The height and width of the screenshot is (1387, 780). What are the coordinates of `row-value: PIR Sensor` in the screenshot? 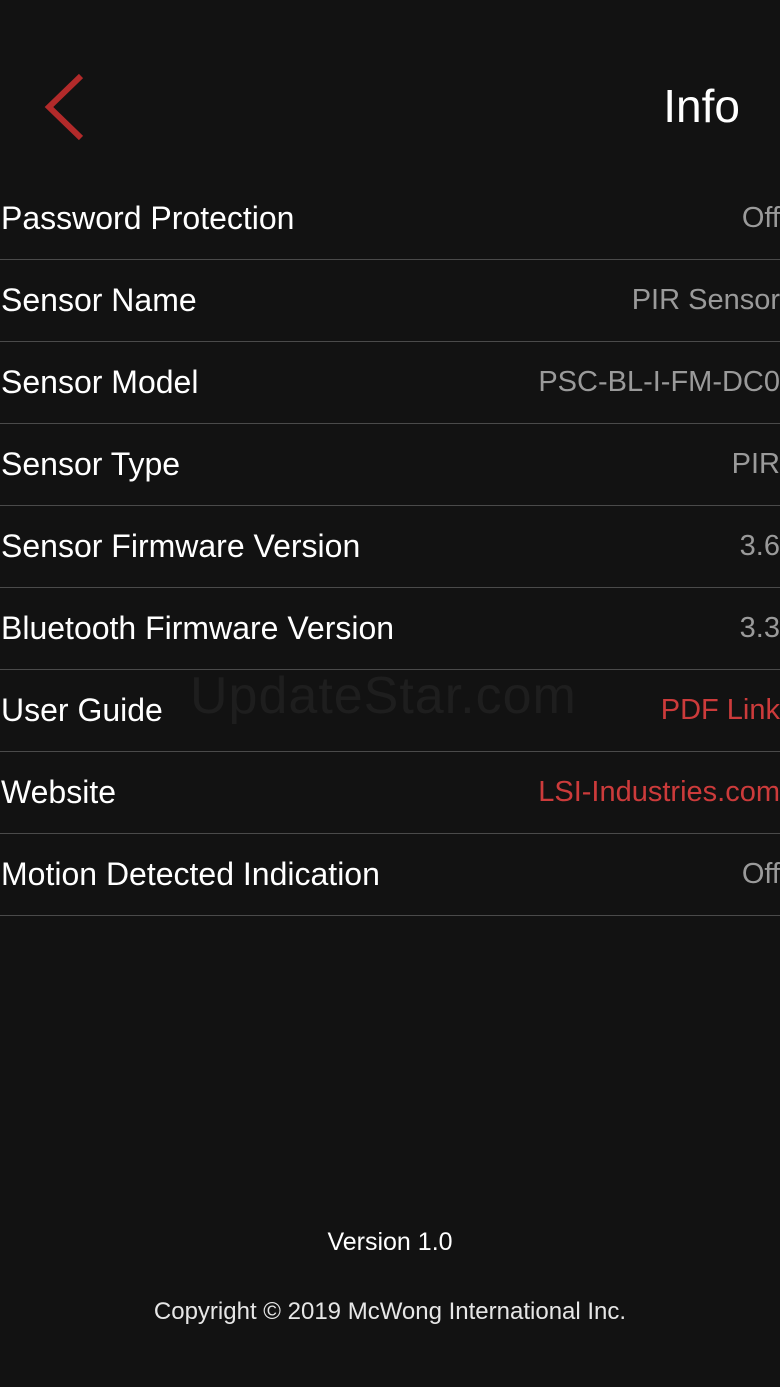 It's located at (705, 300).